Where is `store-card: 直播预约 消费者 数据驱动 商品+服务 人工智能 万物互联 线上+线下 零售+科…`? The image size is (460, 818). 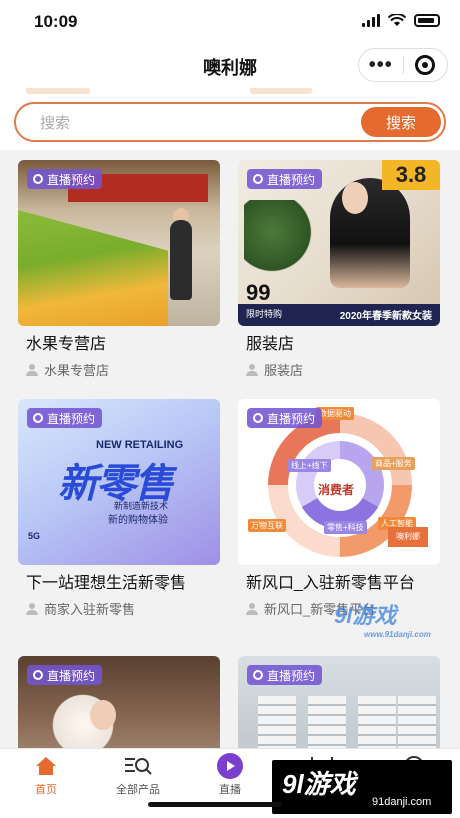
store-card: 直播预约 消费者 数据驱动 商品+服务 人工智能 万物互联 线上+线下 零售+科… is located at coordinates (339, 508).